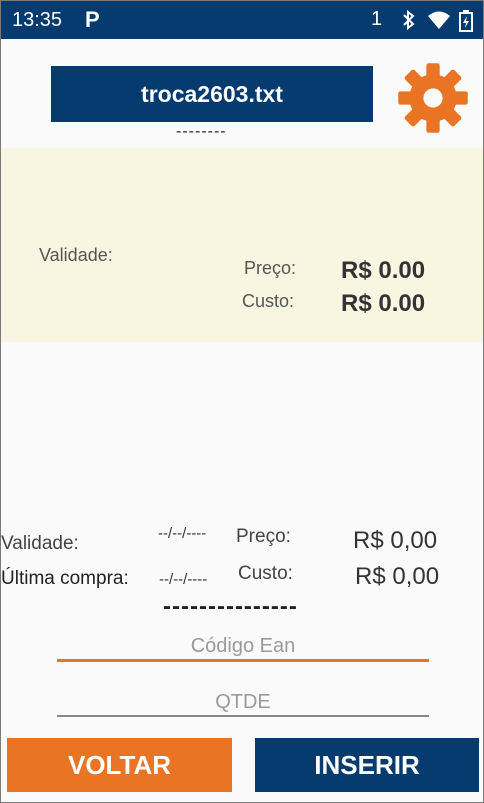 The height and width of the screenshot is (803, 484). What do you see at coordinates (395, 540) in the screenshot?
I see `last-preco-value: R$ 0,00` at bounding box center [395, 540].